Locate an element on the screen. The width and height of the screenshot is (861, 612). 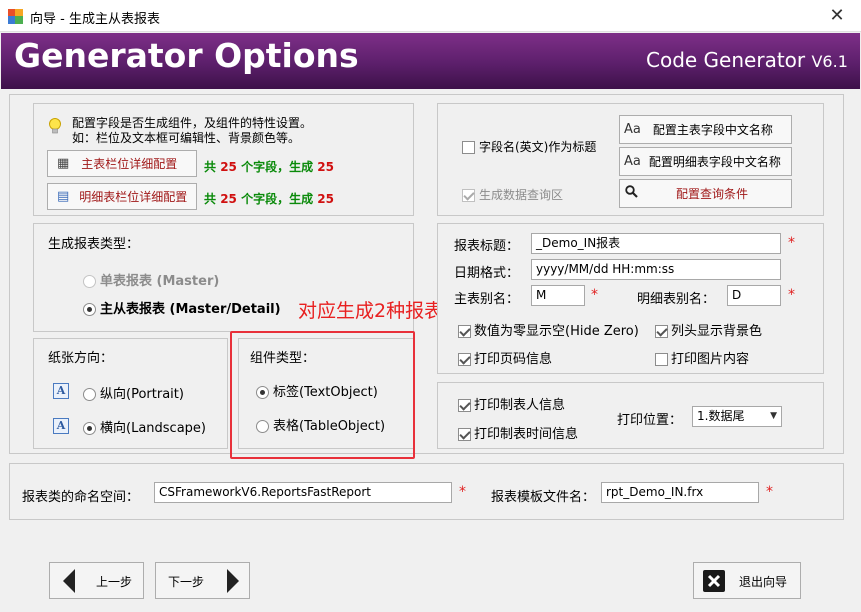
grid-gear-icon: ▦ is located at coordinates (63, 163).